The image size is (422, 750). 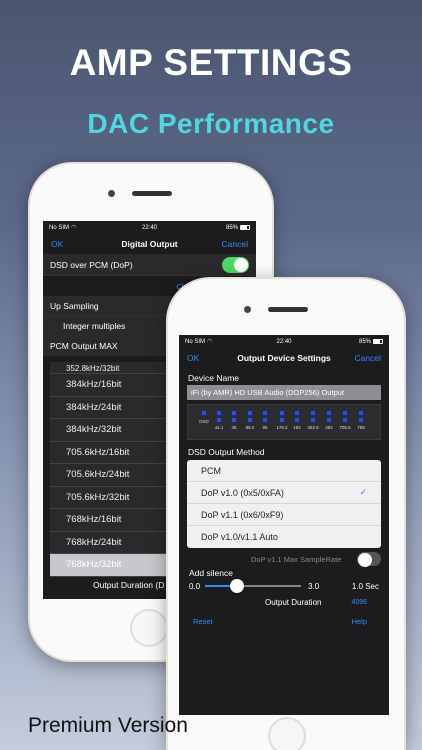 I want to click on checkmark-icon: ✓, so click(x=363, y=492).